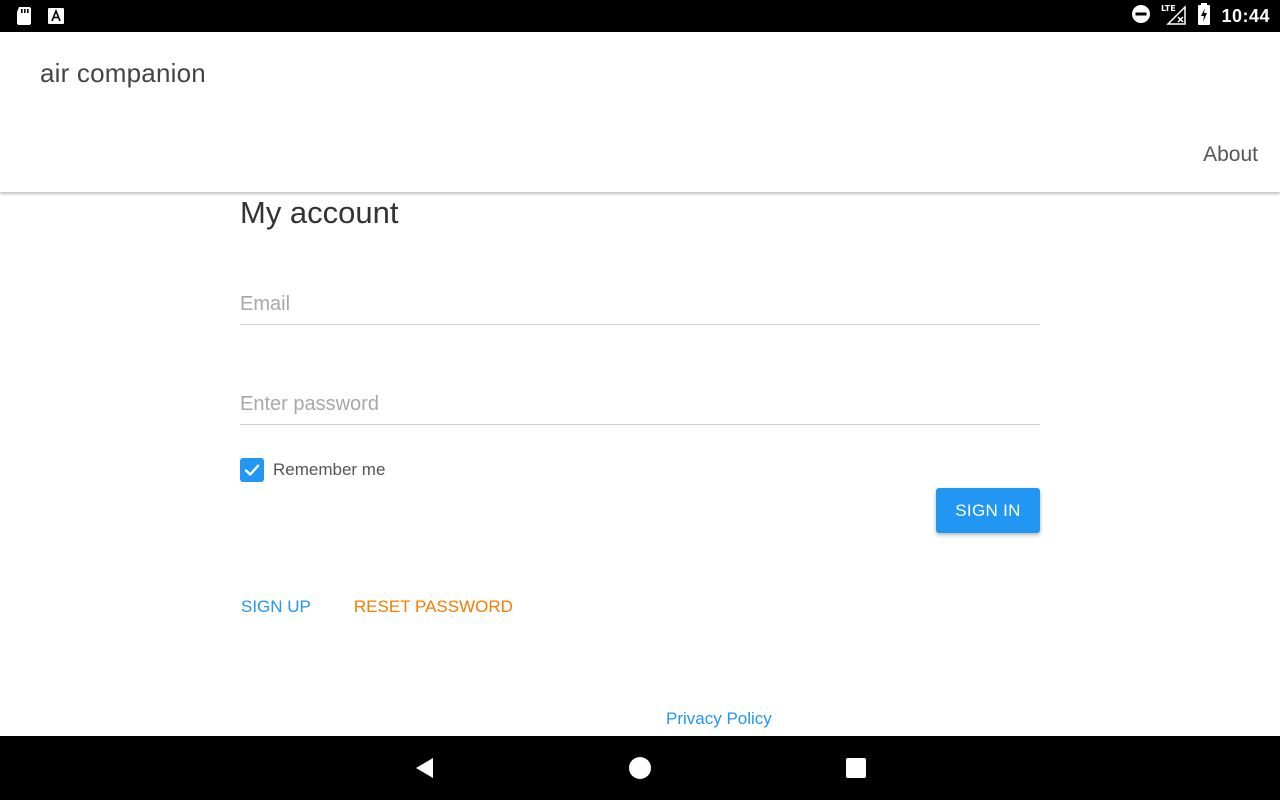 The height and width of the screenshot is (800, 1280). Describe the element at coordinates (1204, 16) in the screenshot. I see `battery-charging-icon` at that location.